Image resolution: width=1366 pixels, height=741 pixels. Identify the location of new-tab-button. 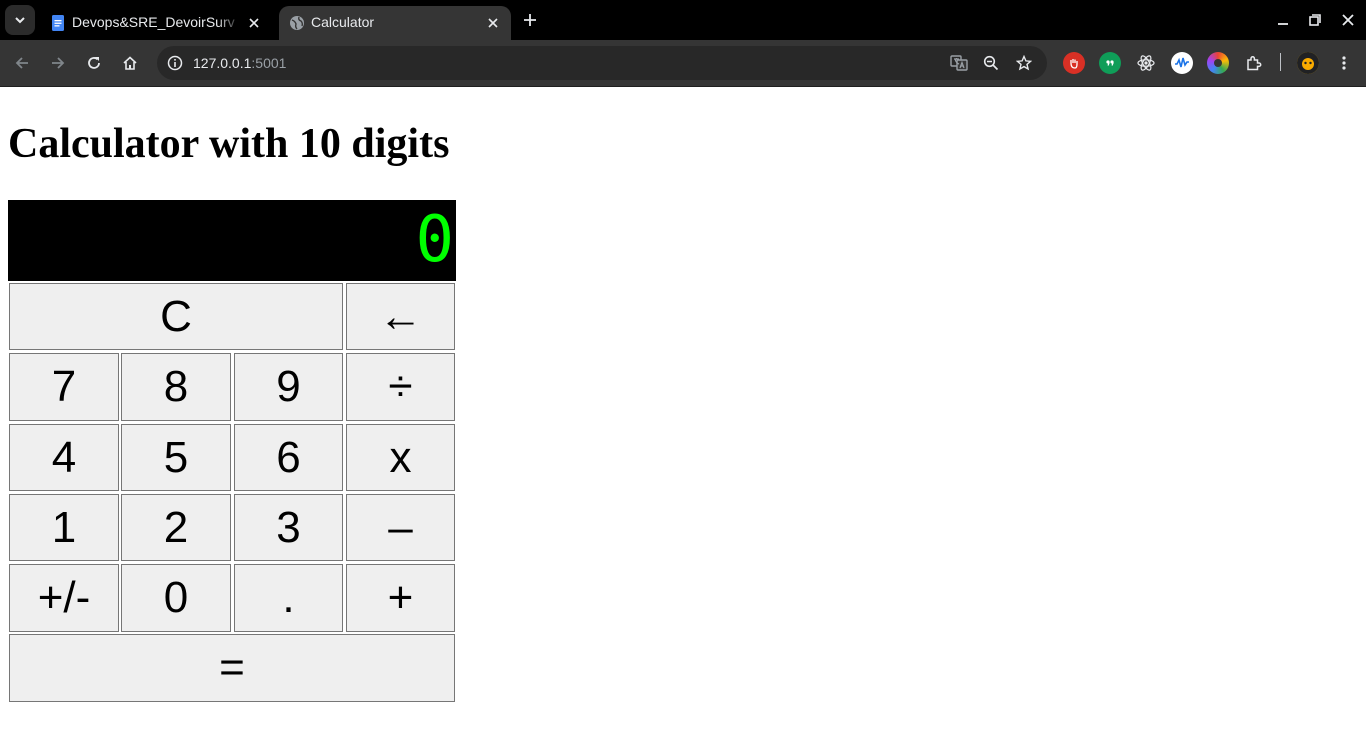
(530, 20).